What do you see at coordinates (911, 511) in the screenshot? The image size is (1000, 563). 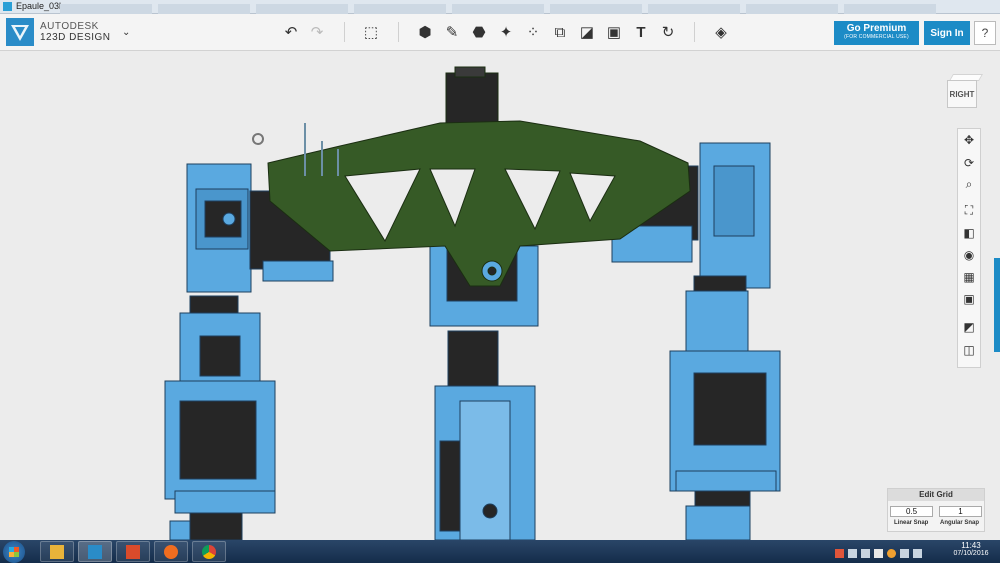 I see `linear-snap-input: 0.5` at bounding box center [911, 511].